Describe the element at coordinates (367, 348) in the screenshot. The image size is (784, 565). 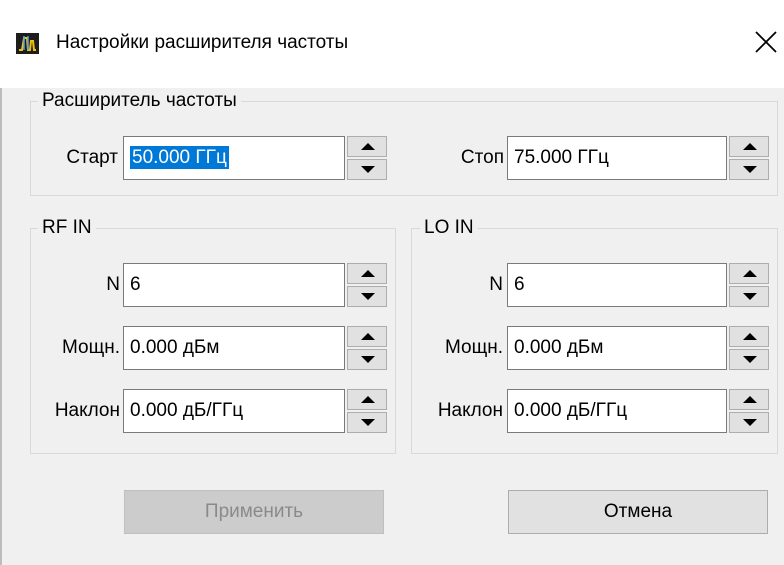
I see `rf-power-spinner` at that location.